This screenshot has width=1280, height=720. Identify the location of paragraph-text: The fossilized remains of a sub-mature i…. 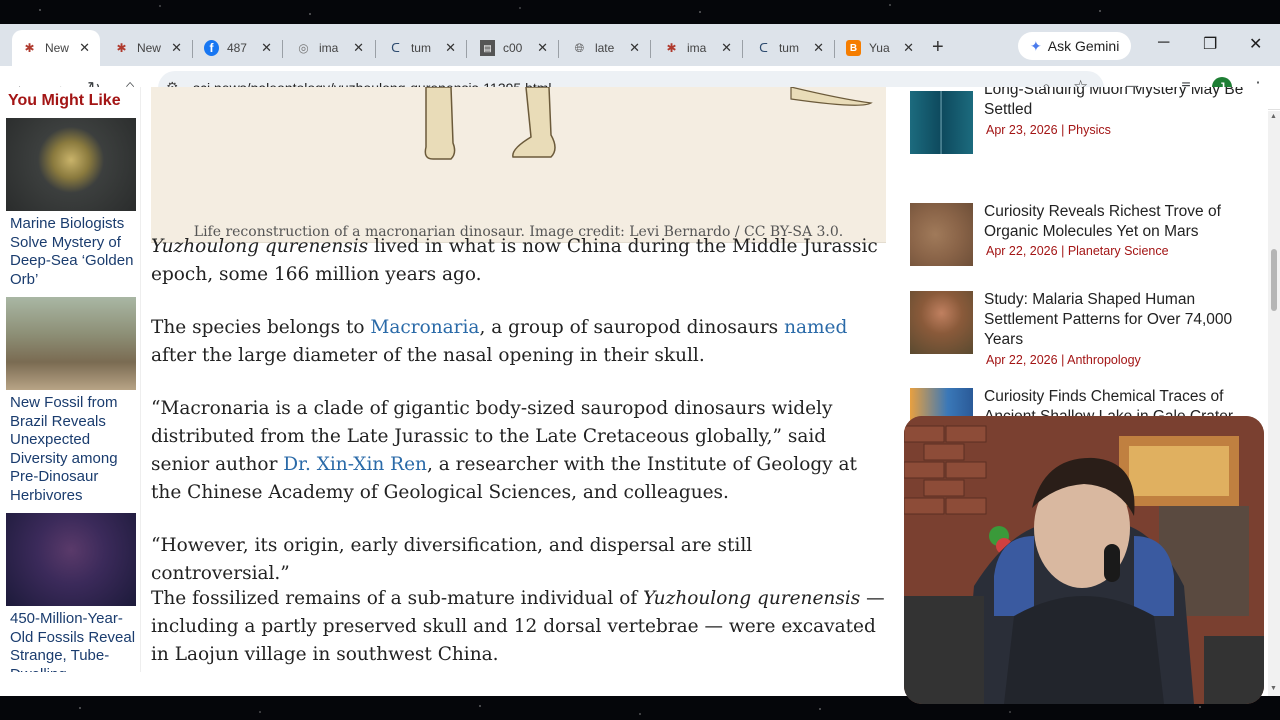
(397, 598).